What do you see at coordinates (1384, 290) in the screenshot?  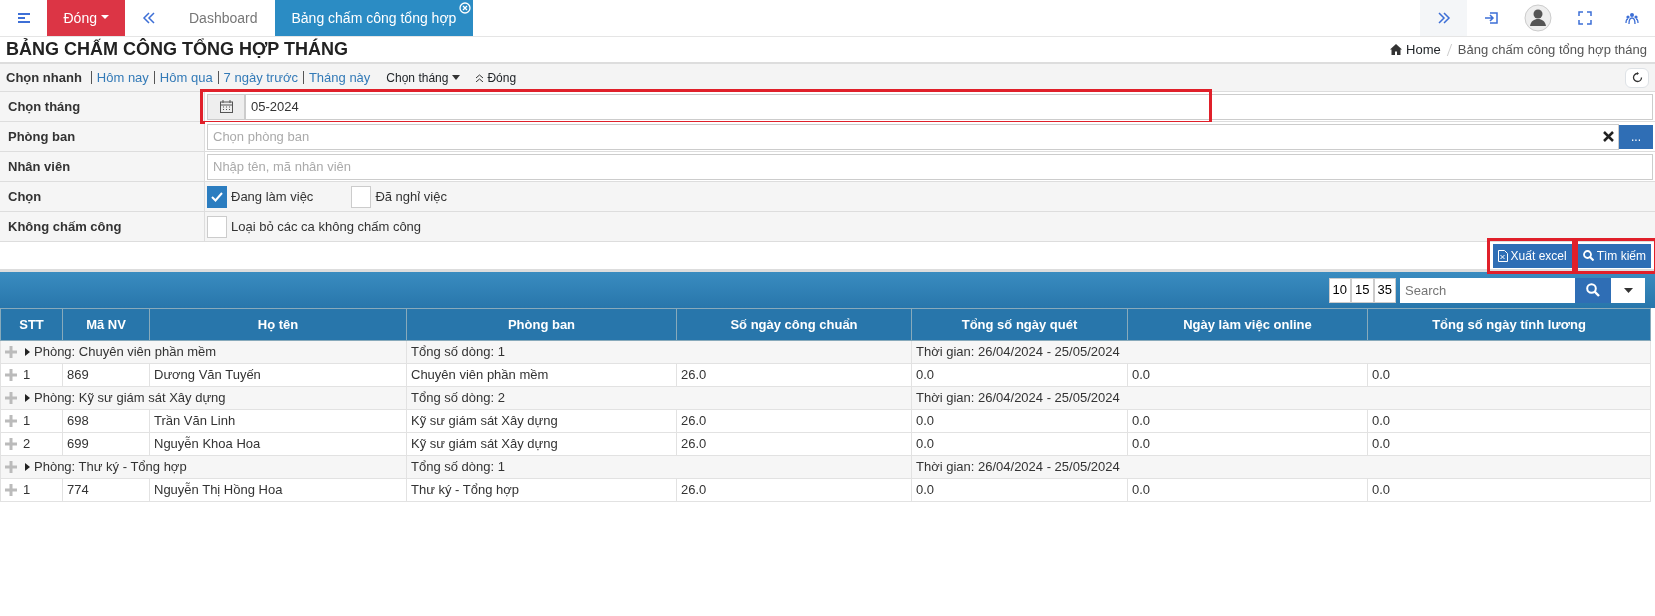 I see `page-size-button: 35` at bounding box center [1384, 290].